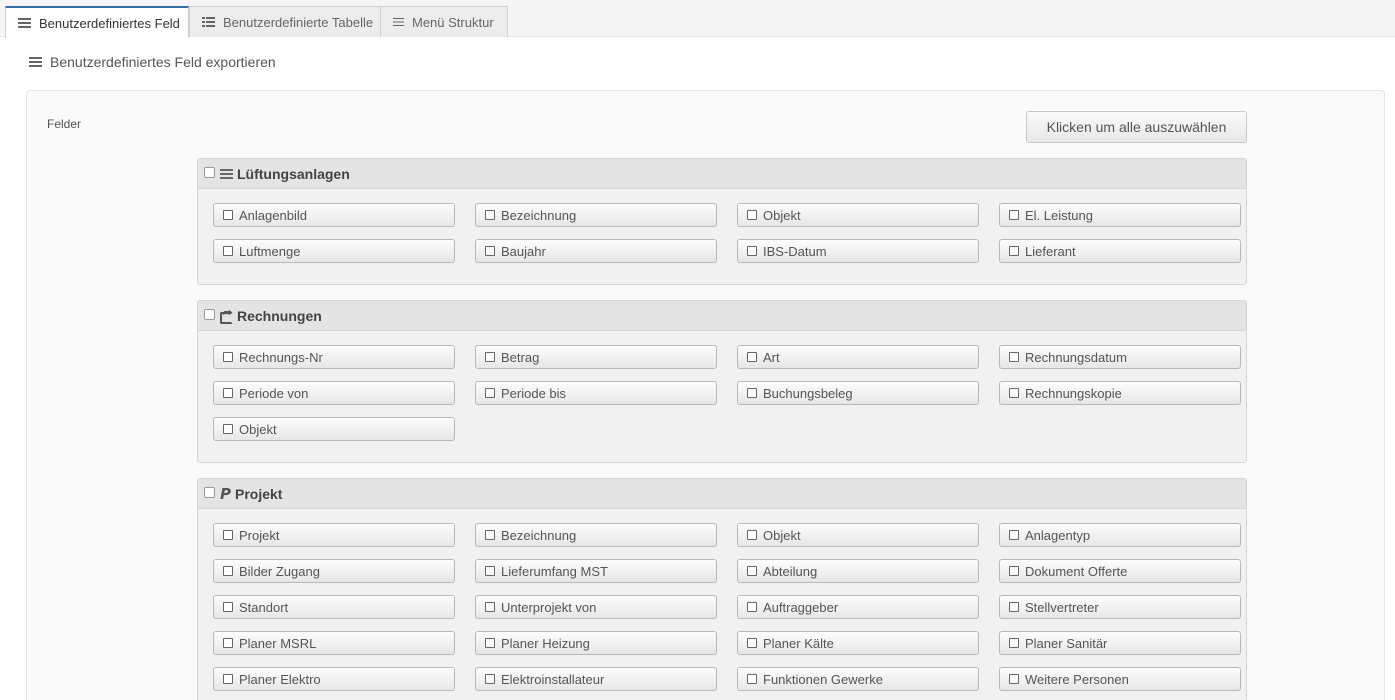  Describe the element at coordinates (97, 22) in the screenshot. I see `tab-benutzerdefiniertes-feld: Benutzerdefiniertes Feld` at that location.